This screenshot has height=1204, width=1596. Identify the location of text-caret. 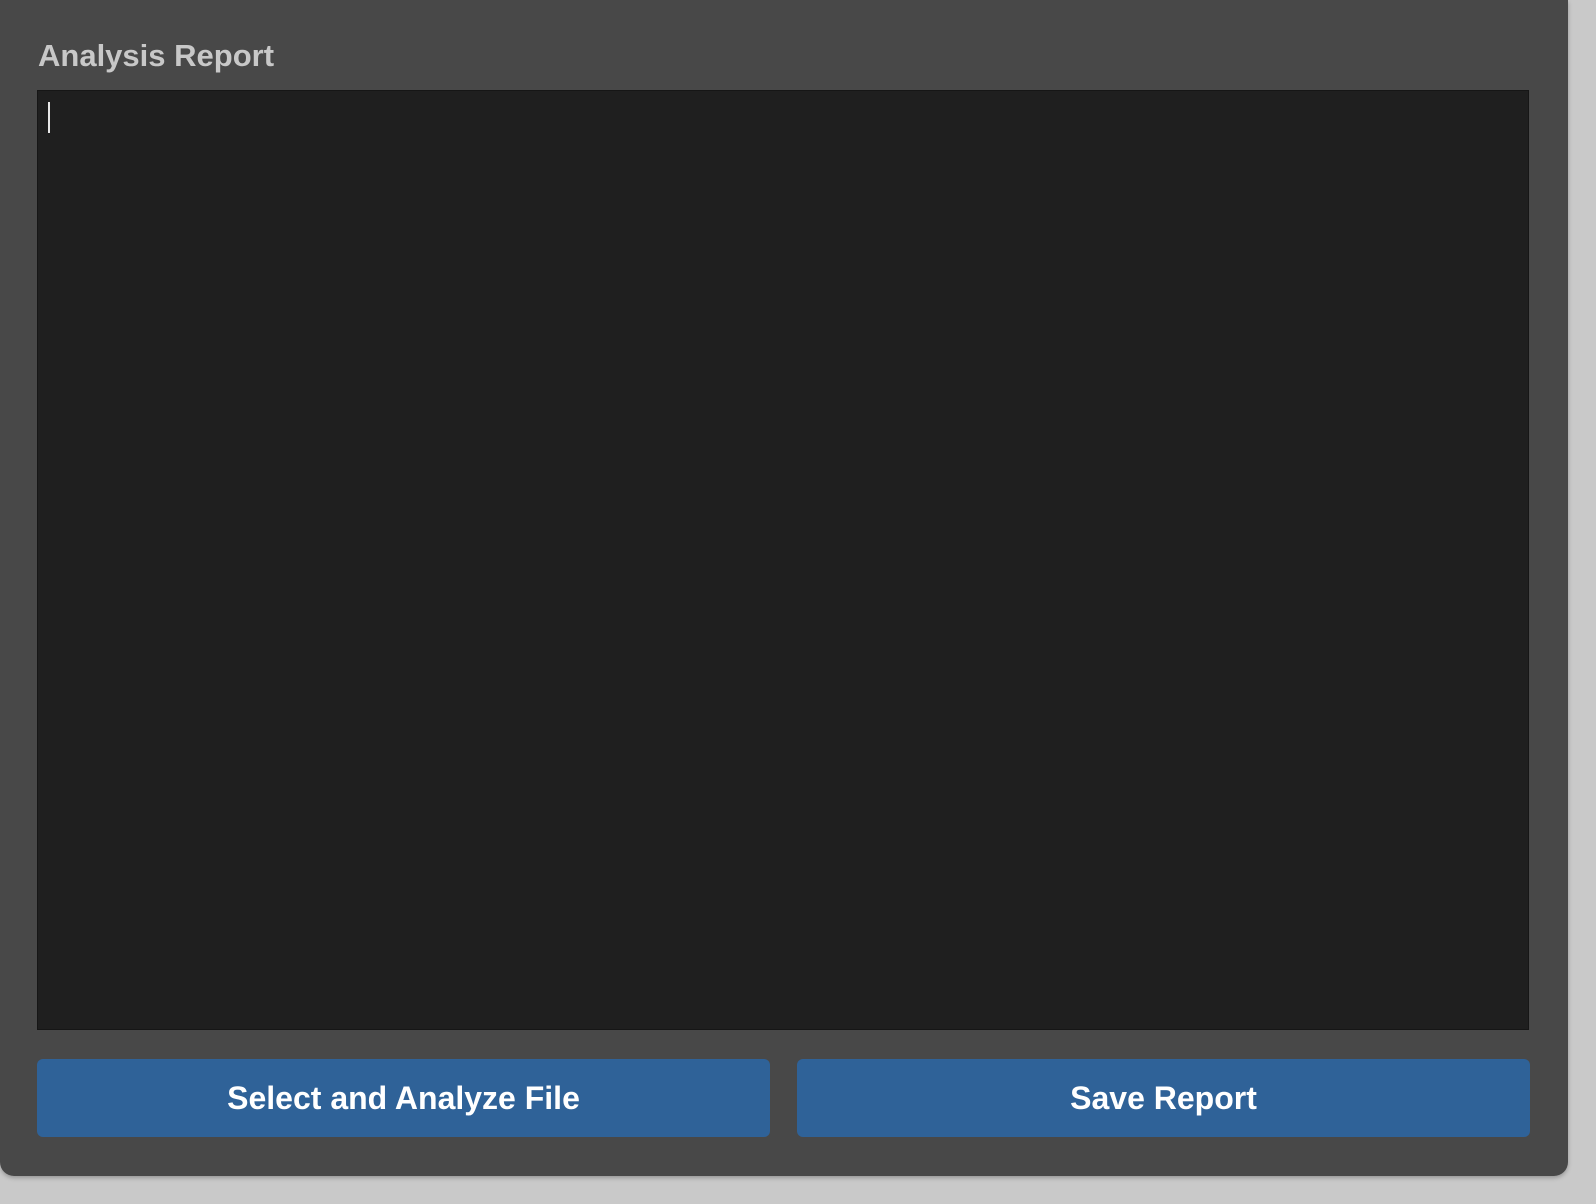
(49, 117).